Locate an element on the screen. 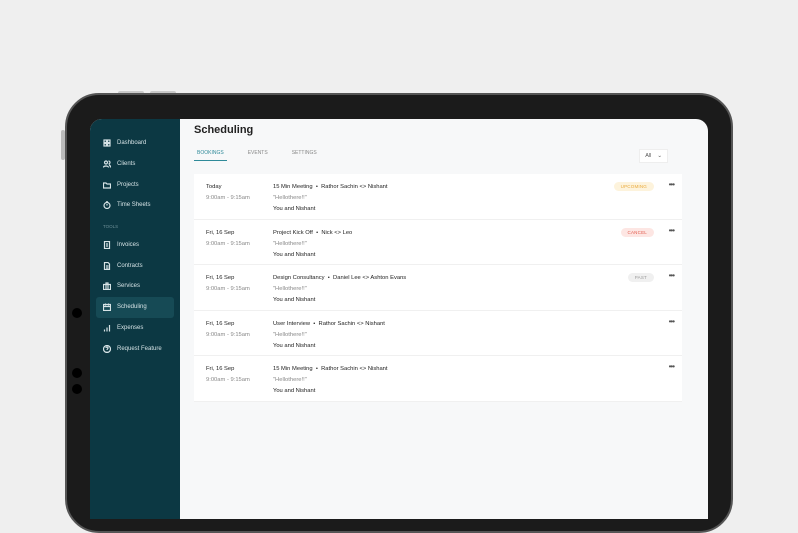 This screenshot has width=798, height=533. status-badge: CANCEL is located at coordinates (637, 232).